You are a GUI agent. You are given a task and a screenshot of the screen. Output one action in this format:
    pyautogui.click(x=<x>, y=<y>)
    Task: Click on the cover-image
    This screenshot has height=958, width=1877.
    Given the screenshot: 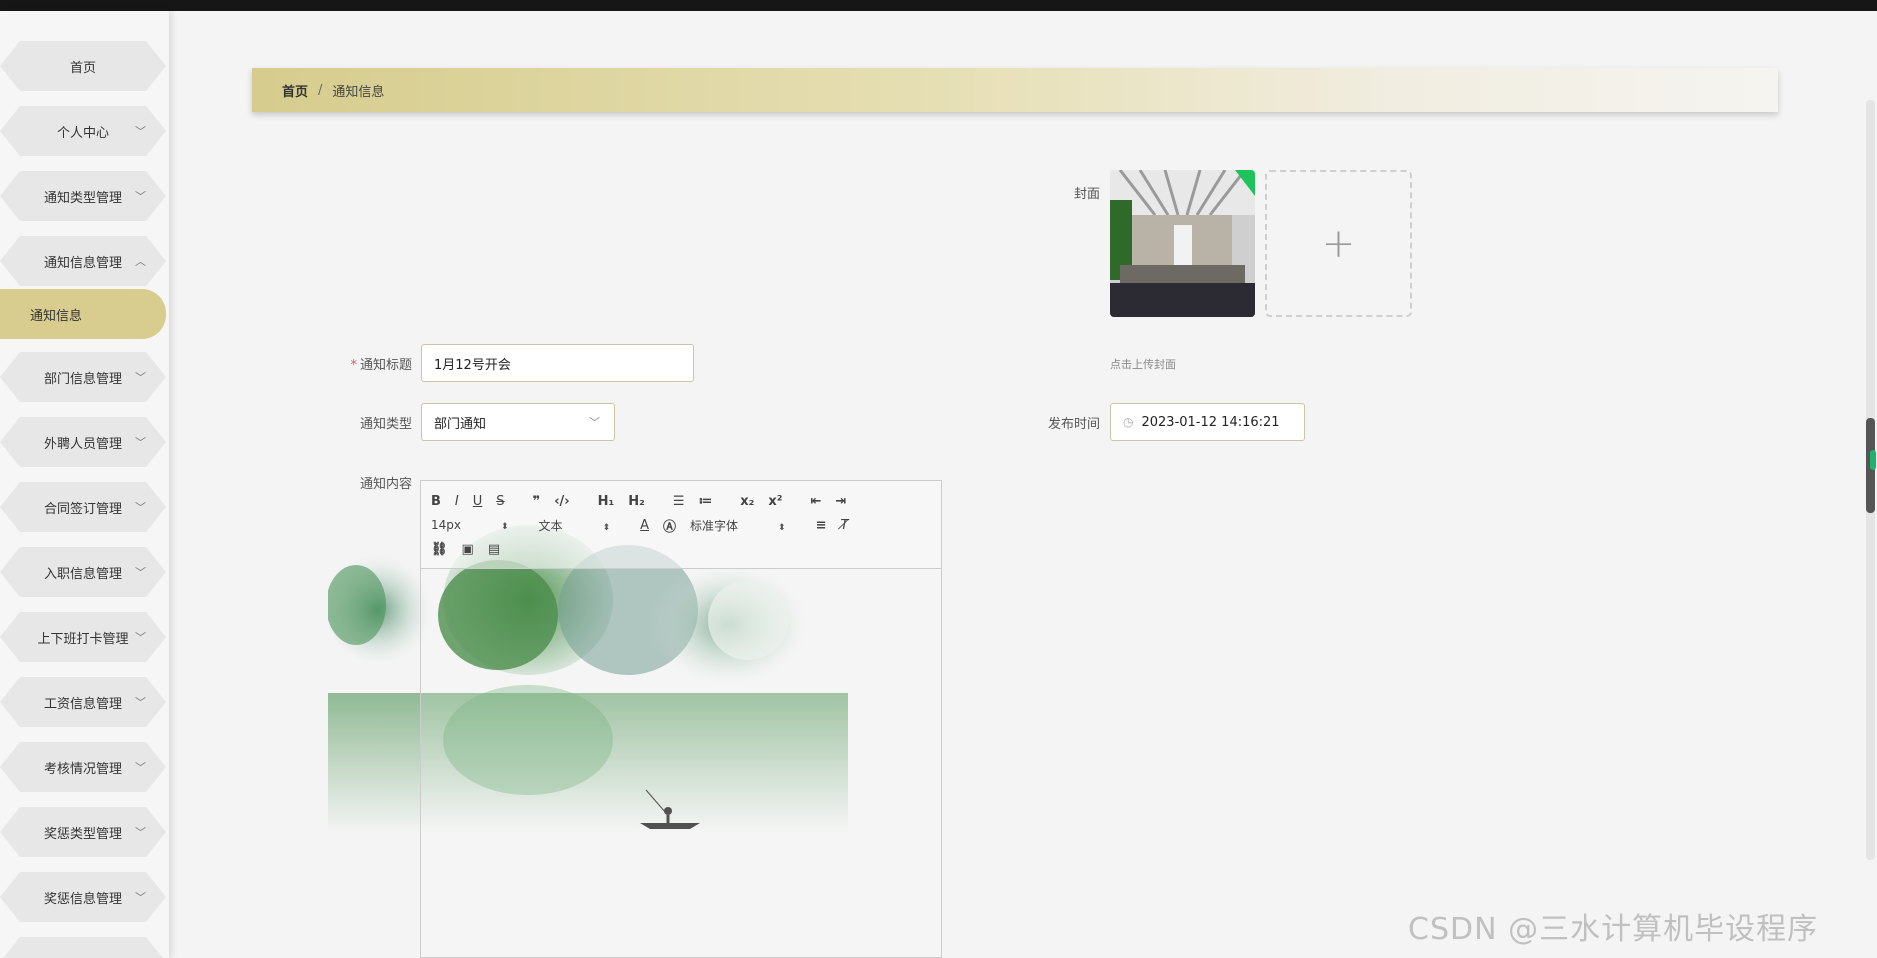 What is the action you would take?
    pyautogui.click(x=1182, y=243)
    